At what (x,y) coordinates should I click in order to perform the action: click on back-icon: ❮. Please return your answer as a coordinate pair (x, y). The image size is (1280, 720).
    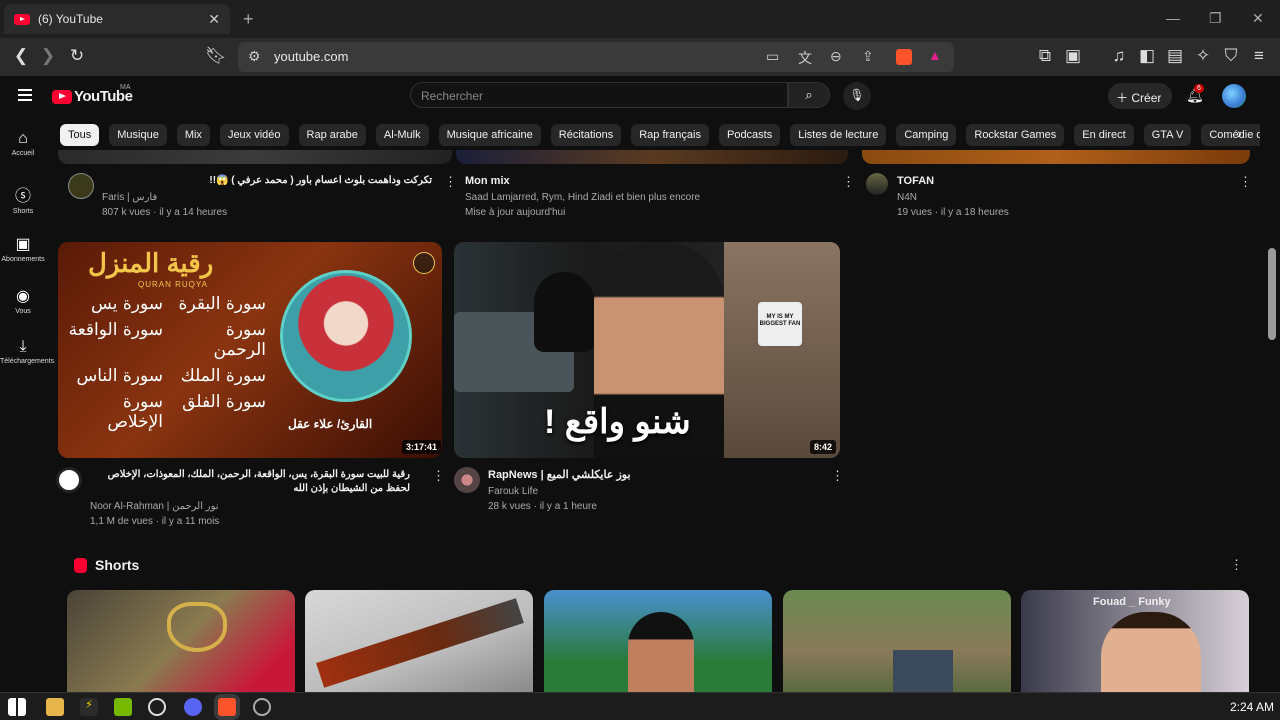
    Looking at the image, I should click on (21, 56).